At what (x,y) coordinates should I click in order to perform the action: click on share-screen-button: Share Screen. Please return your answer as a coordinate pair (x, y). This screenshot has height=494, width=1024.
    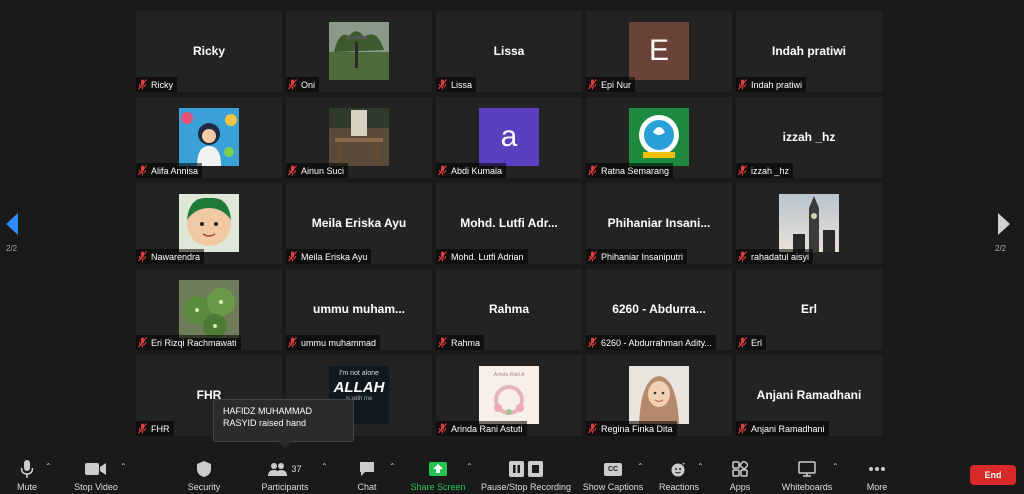
    Looking at the image, I should click on (438, 472).